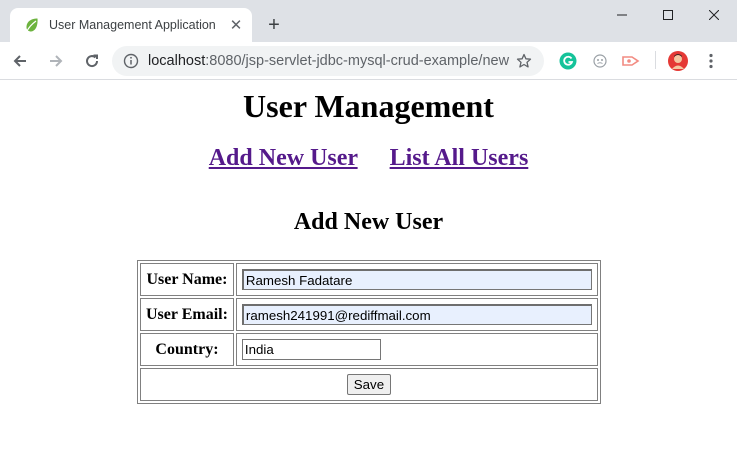 This screenshot has width=737, height=471. Describe the element at coordinates (368, 222) in the screenshot. I see `form-heading: Add New User` at that location.